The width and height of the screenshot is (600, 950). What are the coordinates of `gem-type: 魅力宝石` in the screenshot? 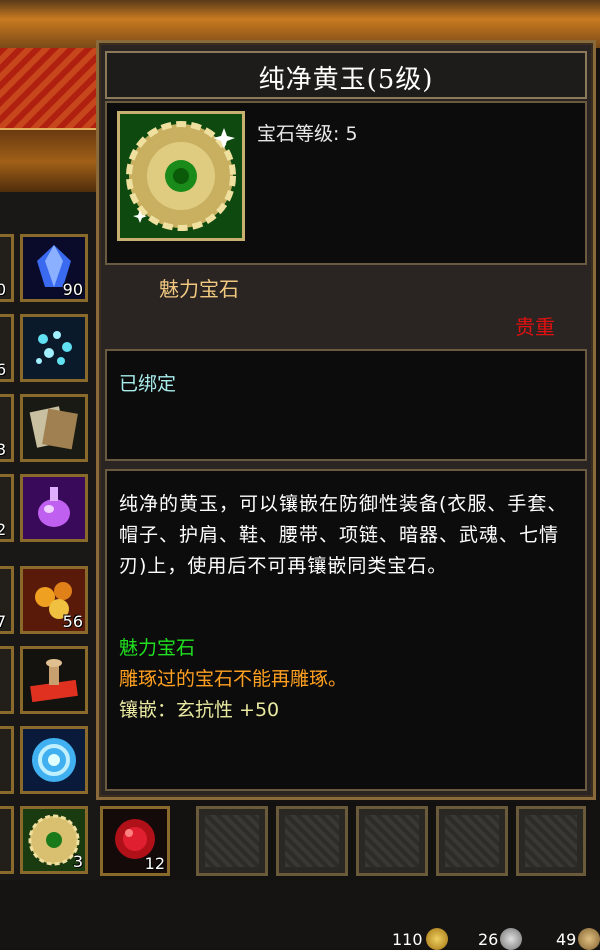 It's located at (157, 648).